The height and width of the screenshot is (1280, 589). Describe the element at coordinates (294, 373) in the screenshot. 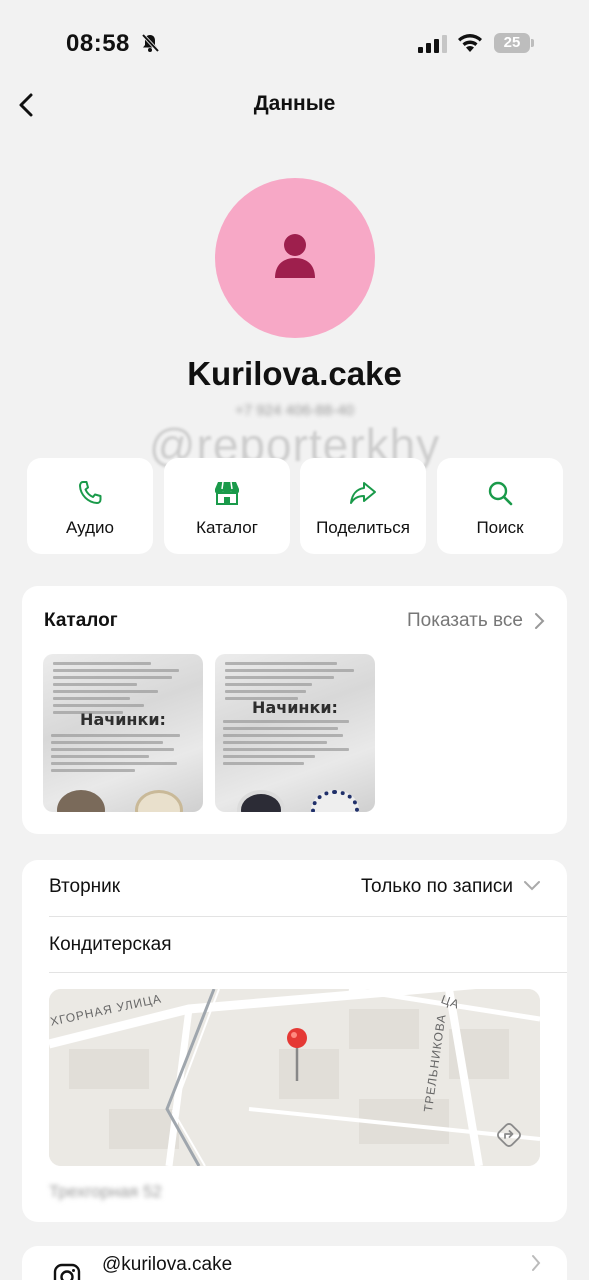

I see `profile-name: Kurilova.cake` at that location.